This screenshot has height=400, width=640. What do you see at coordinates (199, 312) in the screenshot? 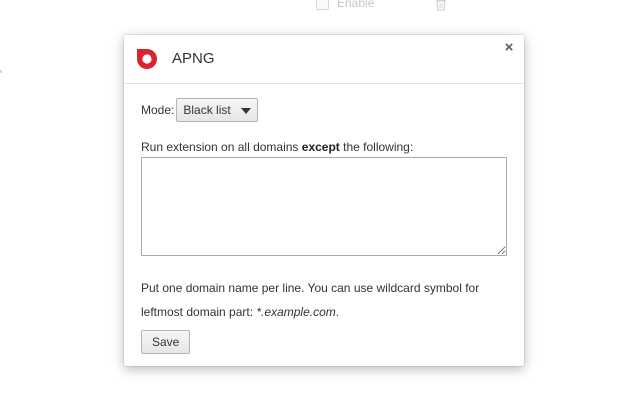
I see `help-line-2-prefix: leftmost domain part:` at bounding box center [199, 312].